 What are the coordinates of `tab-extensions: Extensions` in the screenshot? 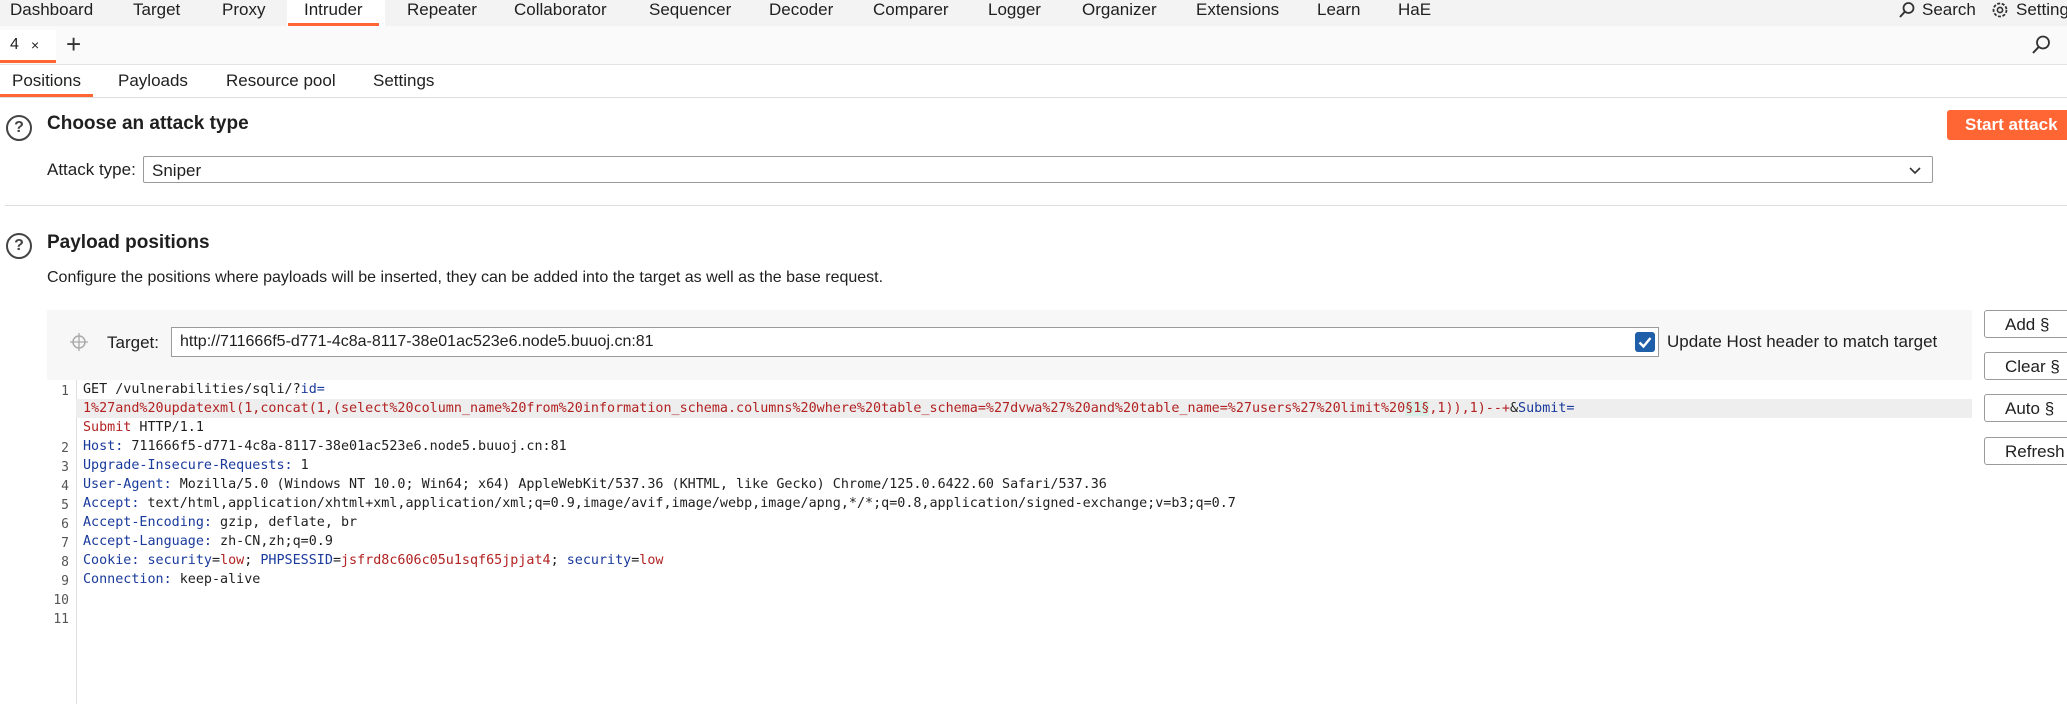 It's located at (1237, 10).